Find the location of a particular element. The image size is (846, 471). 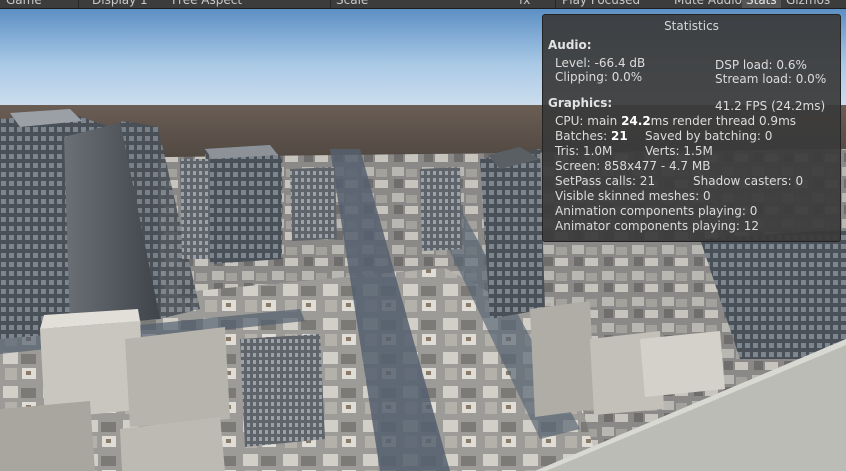

statistics-title: Statistics is located at coordinates (691, 26).